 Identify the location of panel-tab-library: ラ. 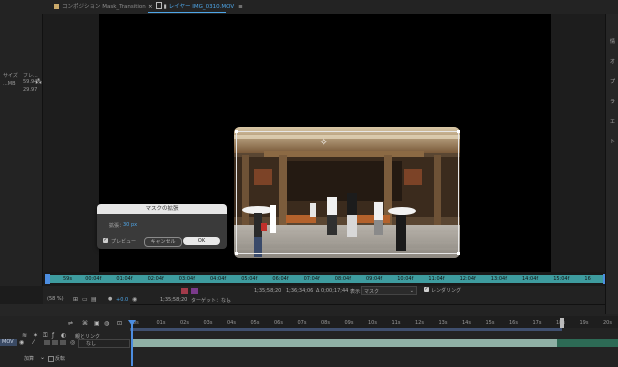
(612, 101).